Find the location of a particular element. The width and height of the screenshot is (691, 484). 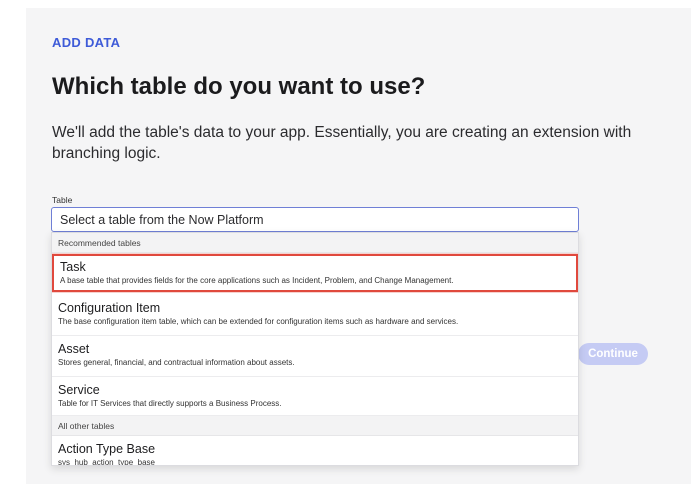

page-title: Which table do you want to use? is located at coordinates (239, 86).